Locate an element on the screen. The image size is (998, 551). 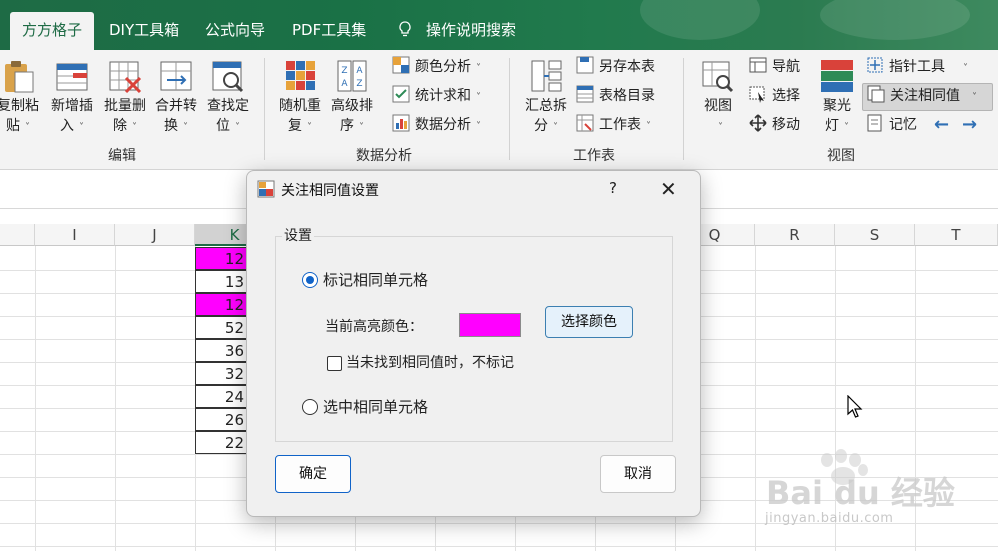
find-locate-button: 查找定 位 ˅ is located at coordinates (228, 98).